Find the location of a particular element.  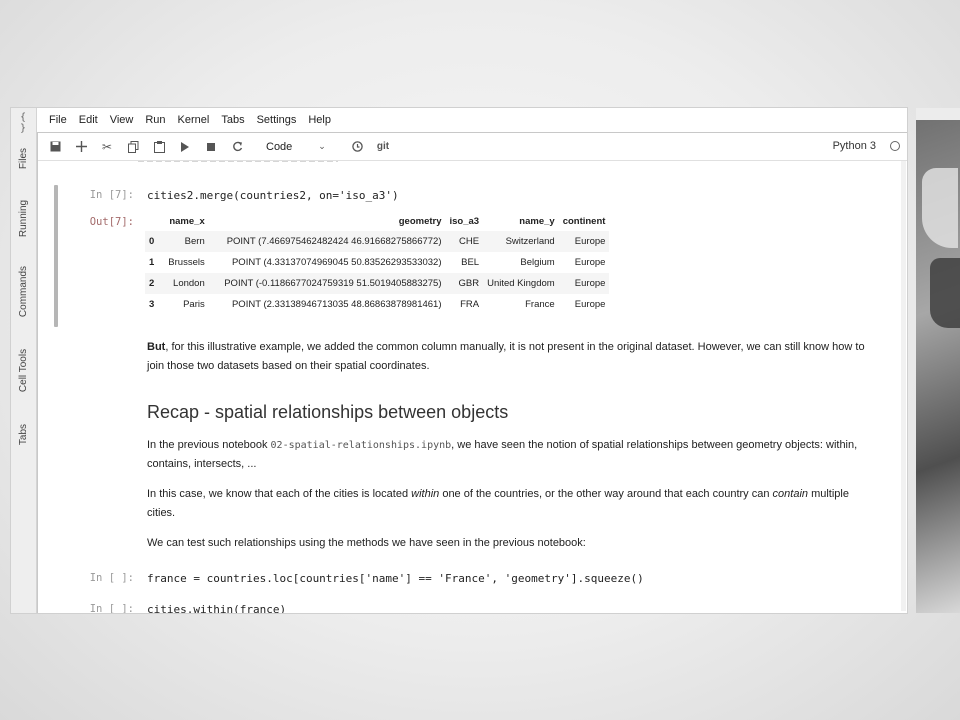

code-input: cities2.merge(countries2, on='iso_a3') is located at coordinates (273, 195).